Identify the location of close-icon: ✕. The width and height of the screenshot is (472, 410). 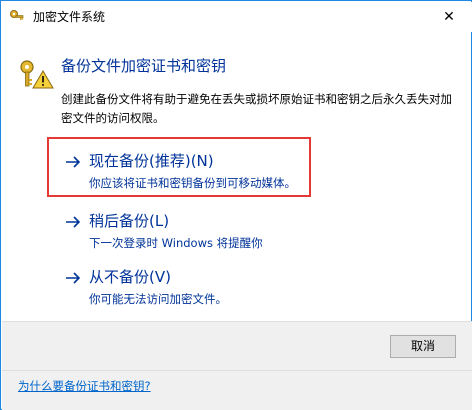
(449, 17).